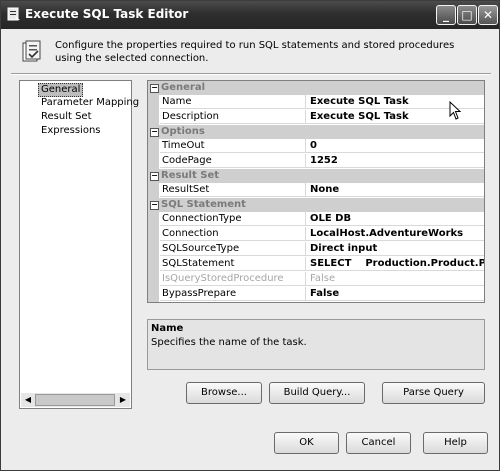 Image resolution: width=500 pixels, height=471 pixels. Describe the element at coordinates (455, 110) in the screenshot. I see `mouse-pointer-icon` at that location.